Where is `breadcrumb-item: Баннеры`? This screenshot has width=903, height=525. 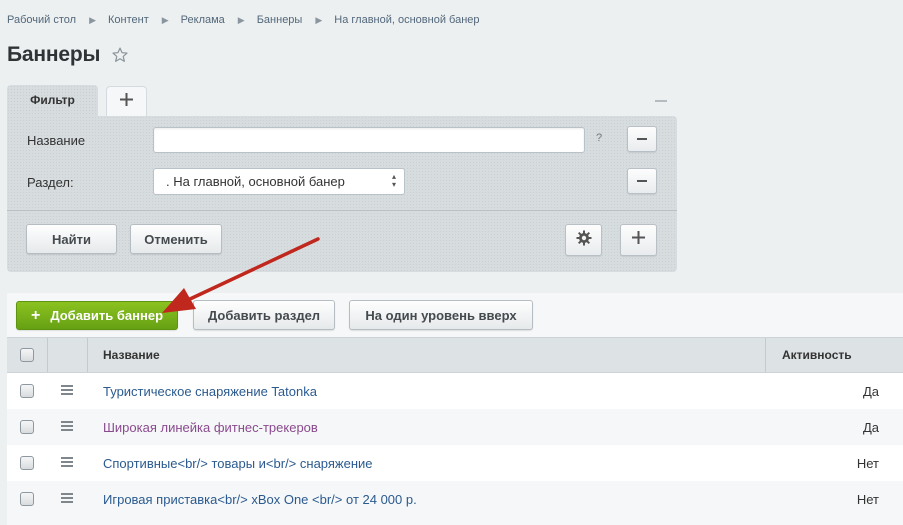 breadcrumb-item: Баннеры is located at coordinates (280, 20).